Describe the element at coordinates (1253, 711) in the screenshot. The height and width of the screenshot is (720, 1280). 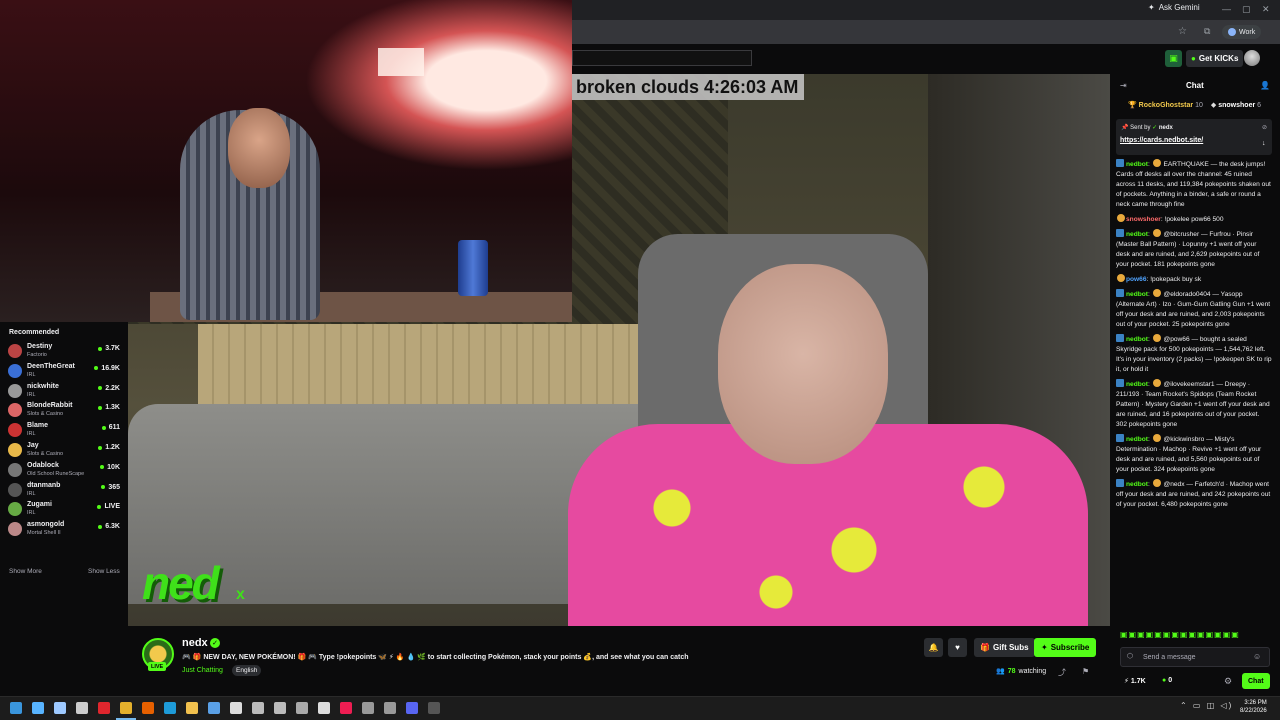
I see `taskbar-date: 8/22/2026` at that location.